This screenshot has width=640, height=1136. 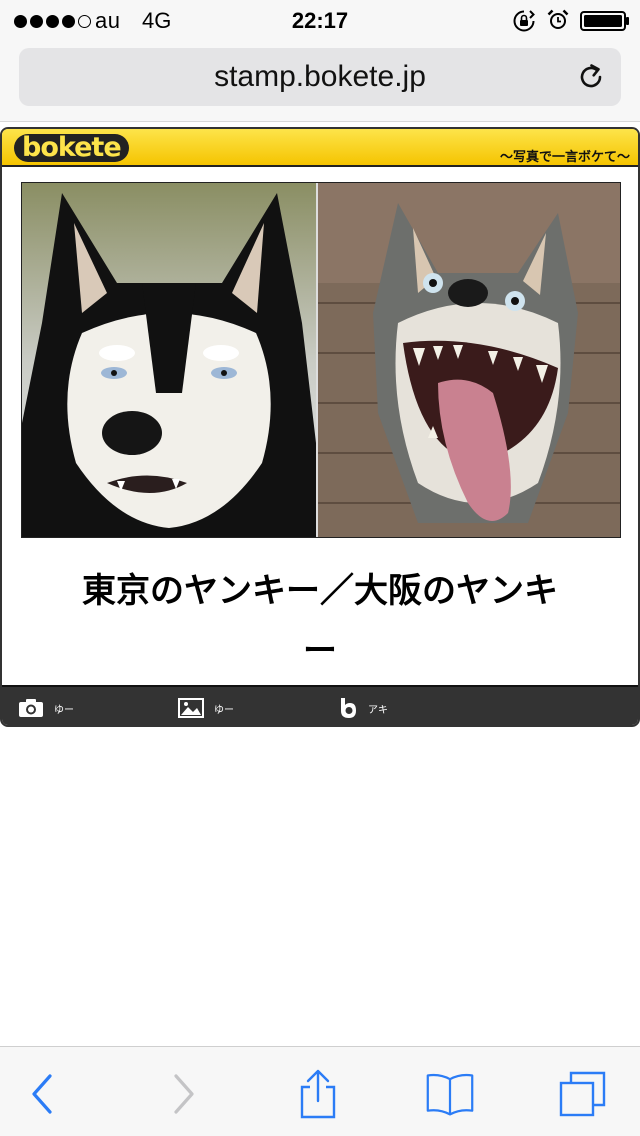 I want to click on bookmarks-icon, so click(x=450, y=1094).